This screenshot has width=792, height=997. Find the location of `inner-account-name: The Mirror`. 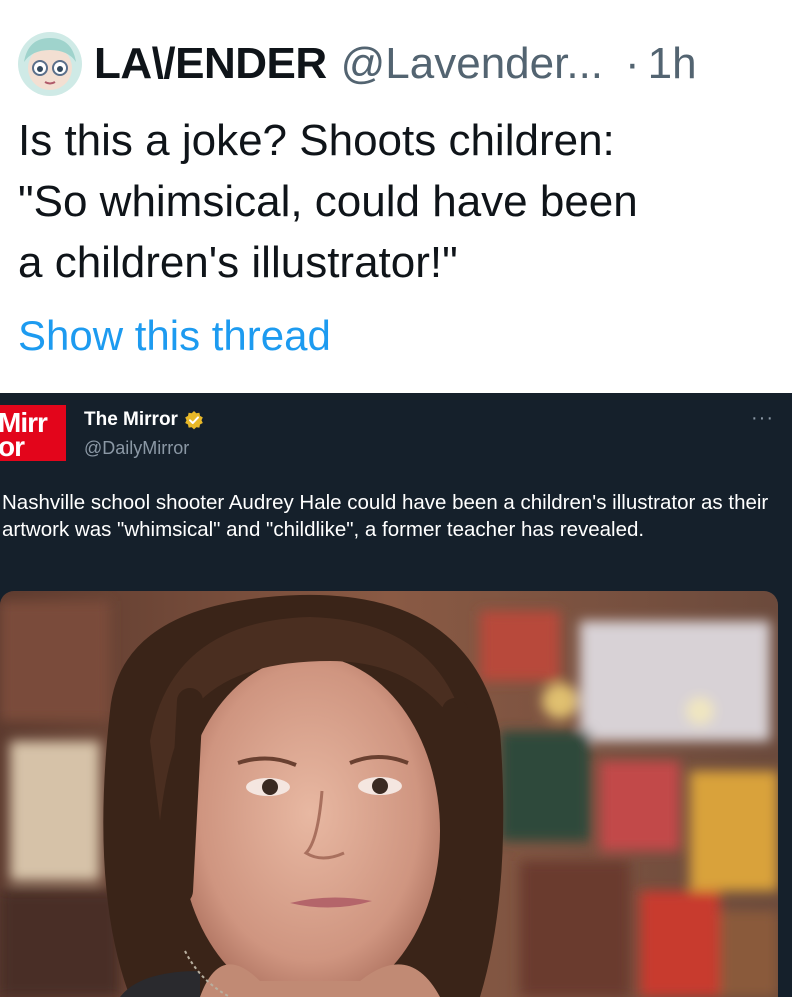

inner-account-name: The Mirror is located at coordinates (144, 420).